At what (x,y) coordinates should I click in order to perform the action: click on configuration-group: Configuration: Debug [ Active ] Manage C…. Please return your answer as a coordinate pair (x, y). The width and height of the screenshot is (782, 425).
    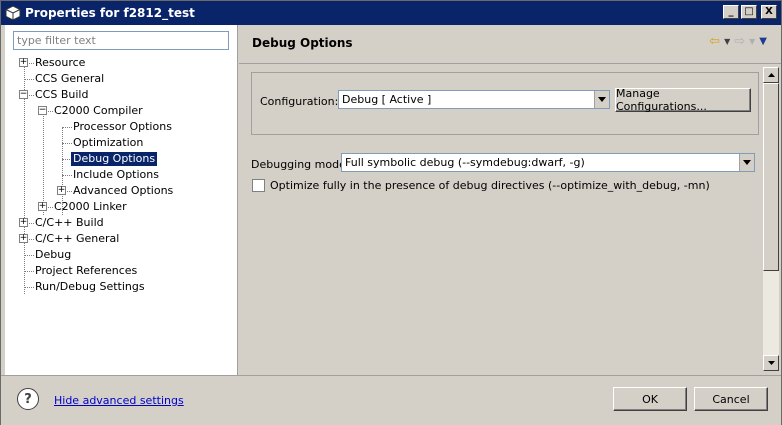
    Looking at the image, I should click on (505, 103).